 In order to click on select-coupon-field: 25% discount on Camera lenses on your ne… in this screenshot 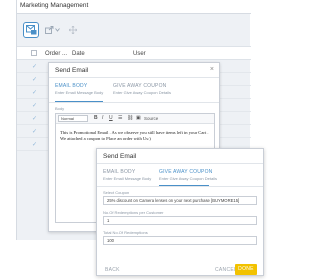, I will do `click(180, 200)`.